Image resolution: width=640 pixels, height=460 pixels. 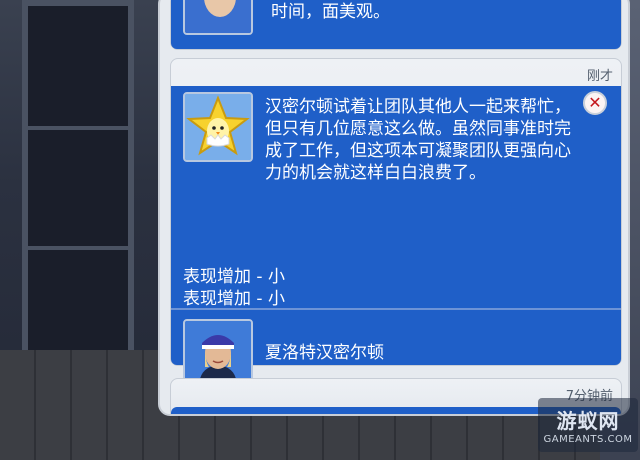 What do you see at coordinates (218, 127) in the screenshot?
I see `star-chick-icon` at bounding box center [218, 127].